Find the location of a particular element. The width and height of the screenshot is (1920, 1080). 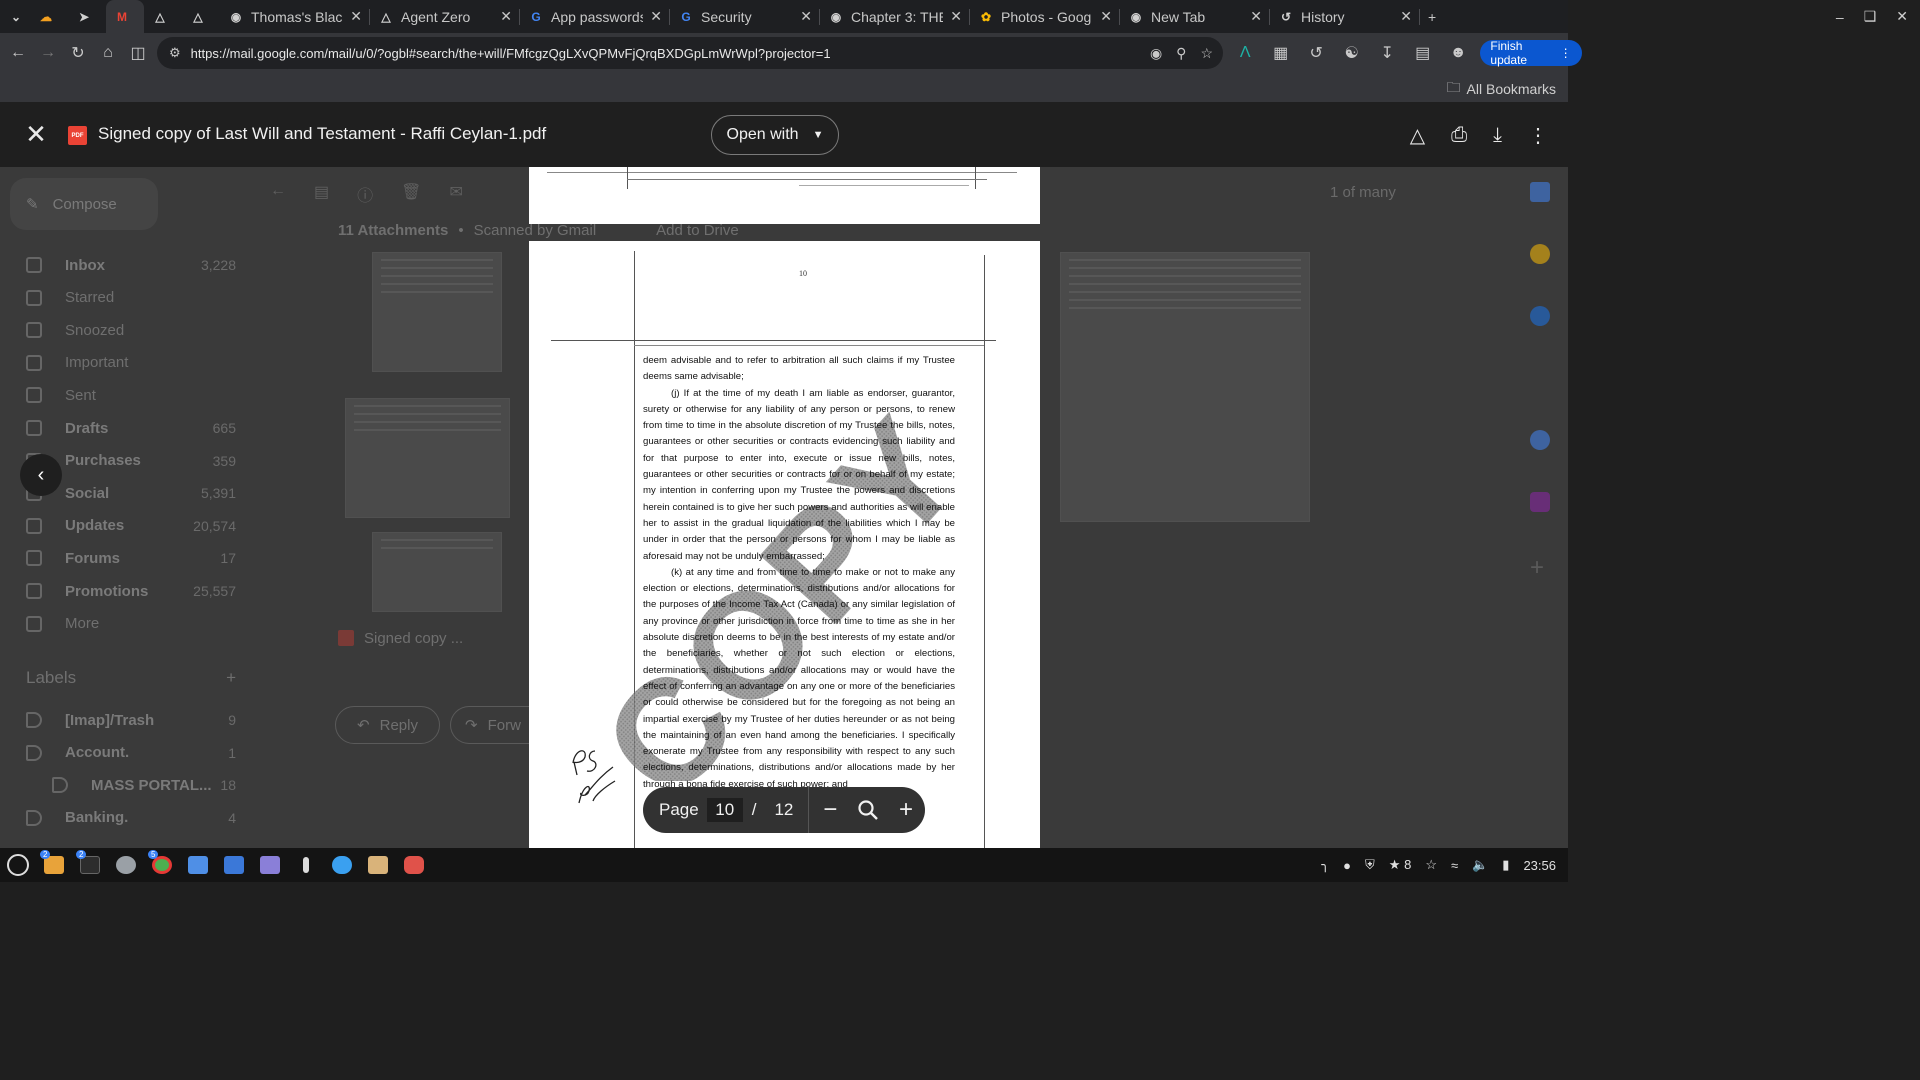

notes-icon is located at coordinates (270, 865).